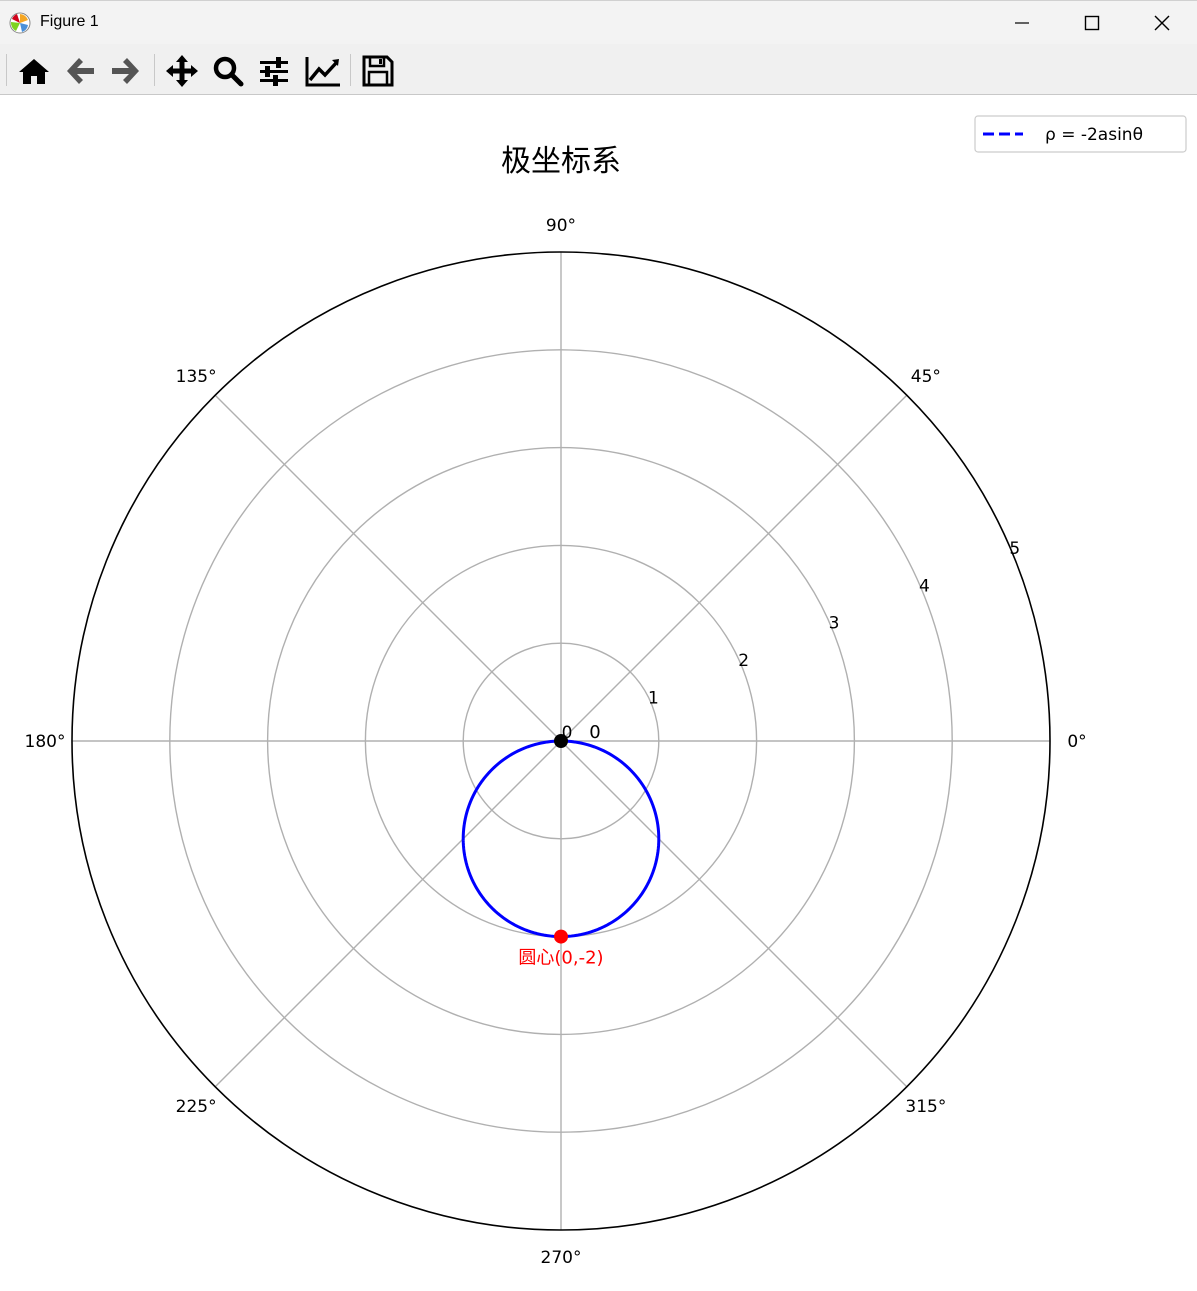 The height and width of the screenshot is (1291, 1197). I want to click on theta-tick-label: 270°, so click(561, 1258).